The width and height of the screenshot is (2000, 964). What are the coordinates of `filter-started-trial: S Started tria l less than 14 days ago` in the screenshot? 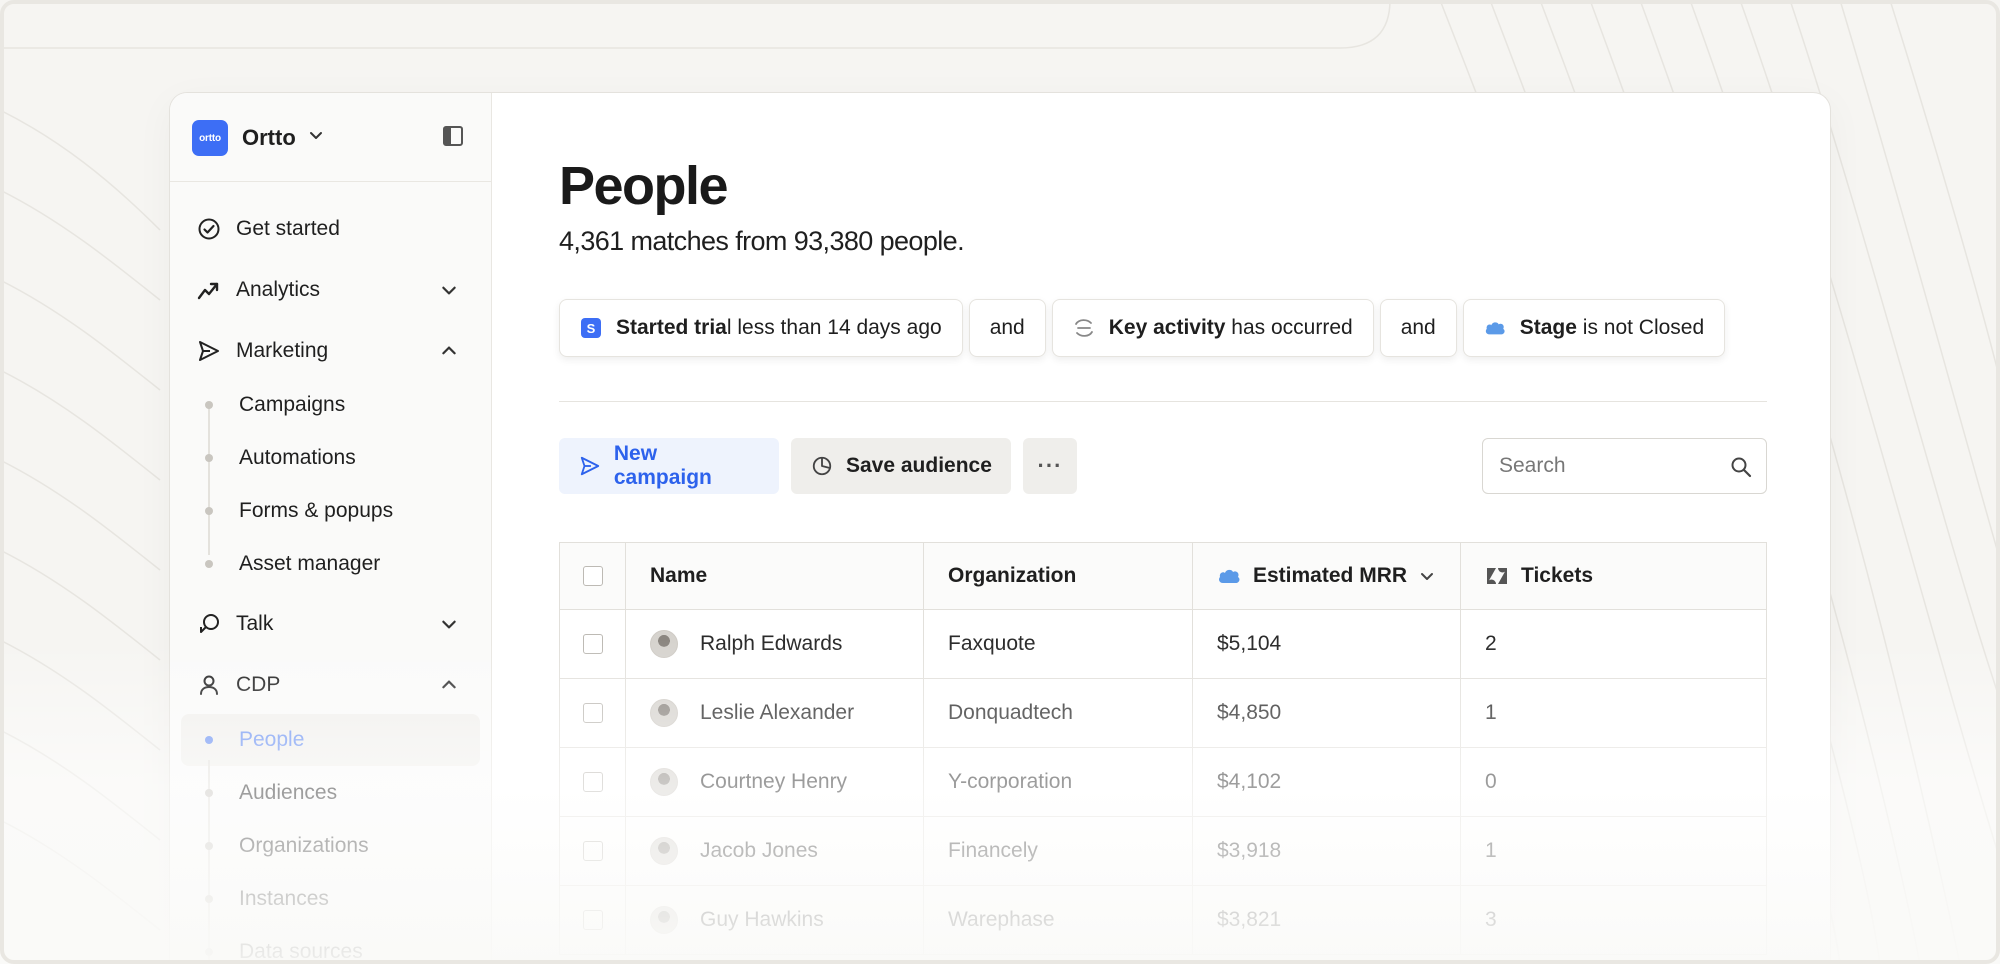 It's located at (761, 328).